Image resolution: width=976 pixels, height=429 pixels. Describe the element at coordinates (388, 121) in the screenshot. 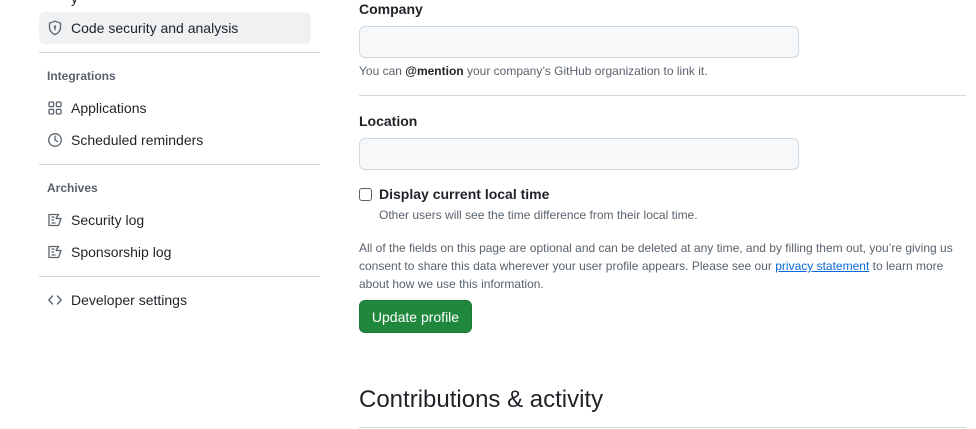

I see `location-label: Location` at that location.